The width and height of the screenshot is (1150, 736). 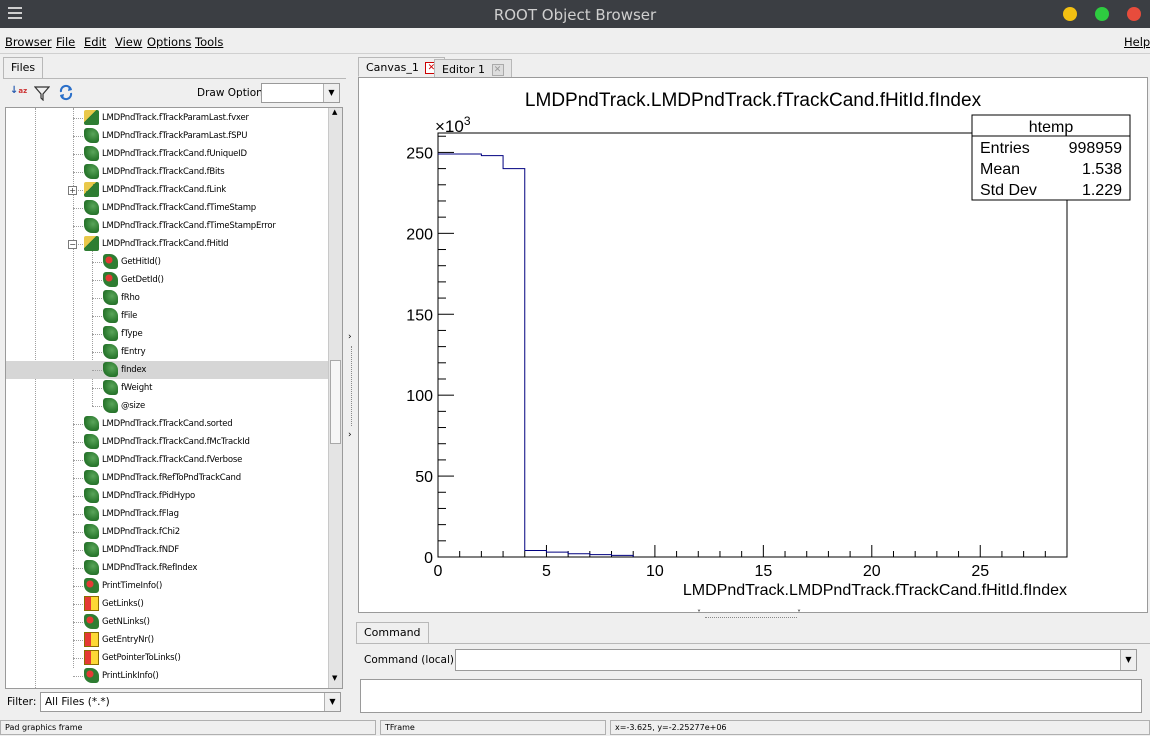 I want to click on tree-item: LMDPndTrack.fPidHypo, so click(x=174, y=496).